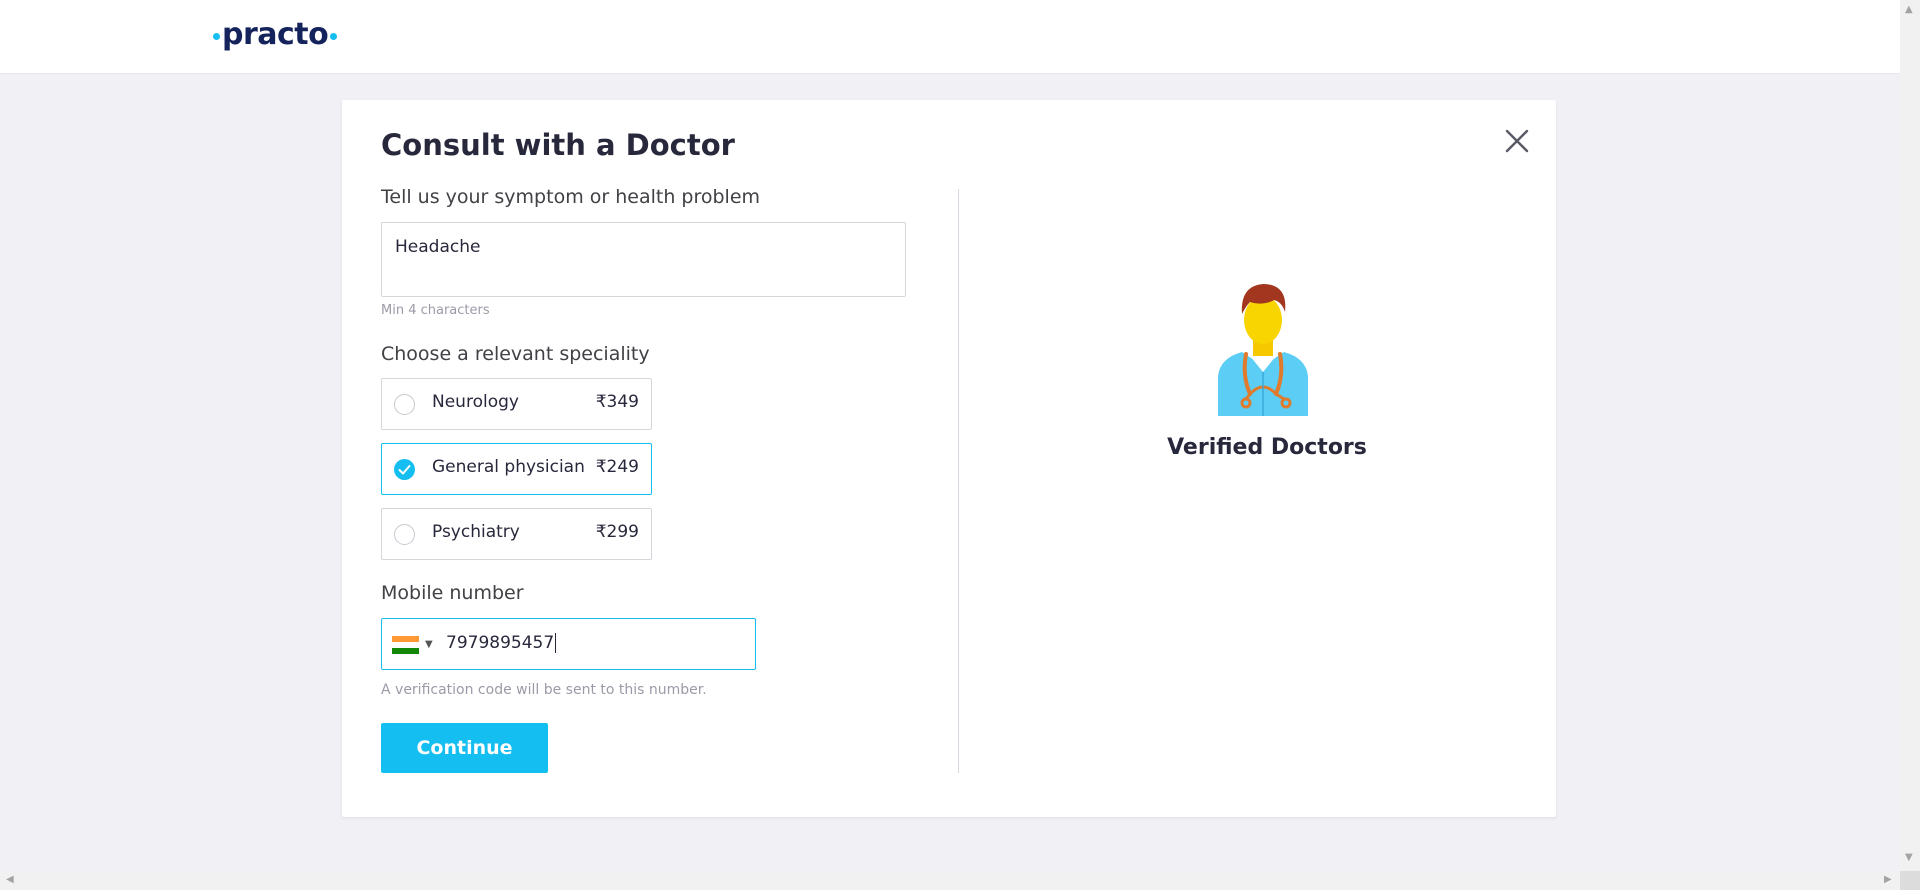 This screenshot has width=1920, height=890. Describe the element at coordinates (10, 879) in the screenshot. I see `scroll-left-arrow-icon: ◀` at that location.